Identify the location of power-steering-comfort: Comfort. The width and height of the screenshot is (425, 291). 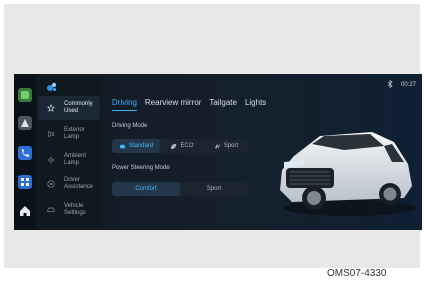
(146, 189).